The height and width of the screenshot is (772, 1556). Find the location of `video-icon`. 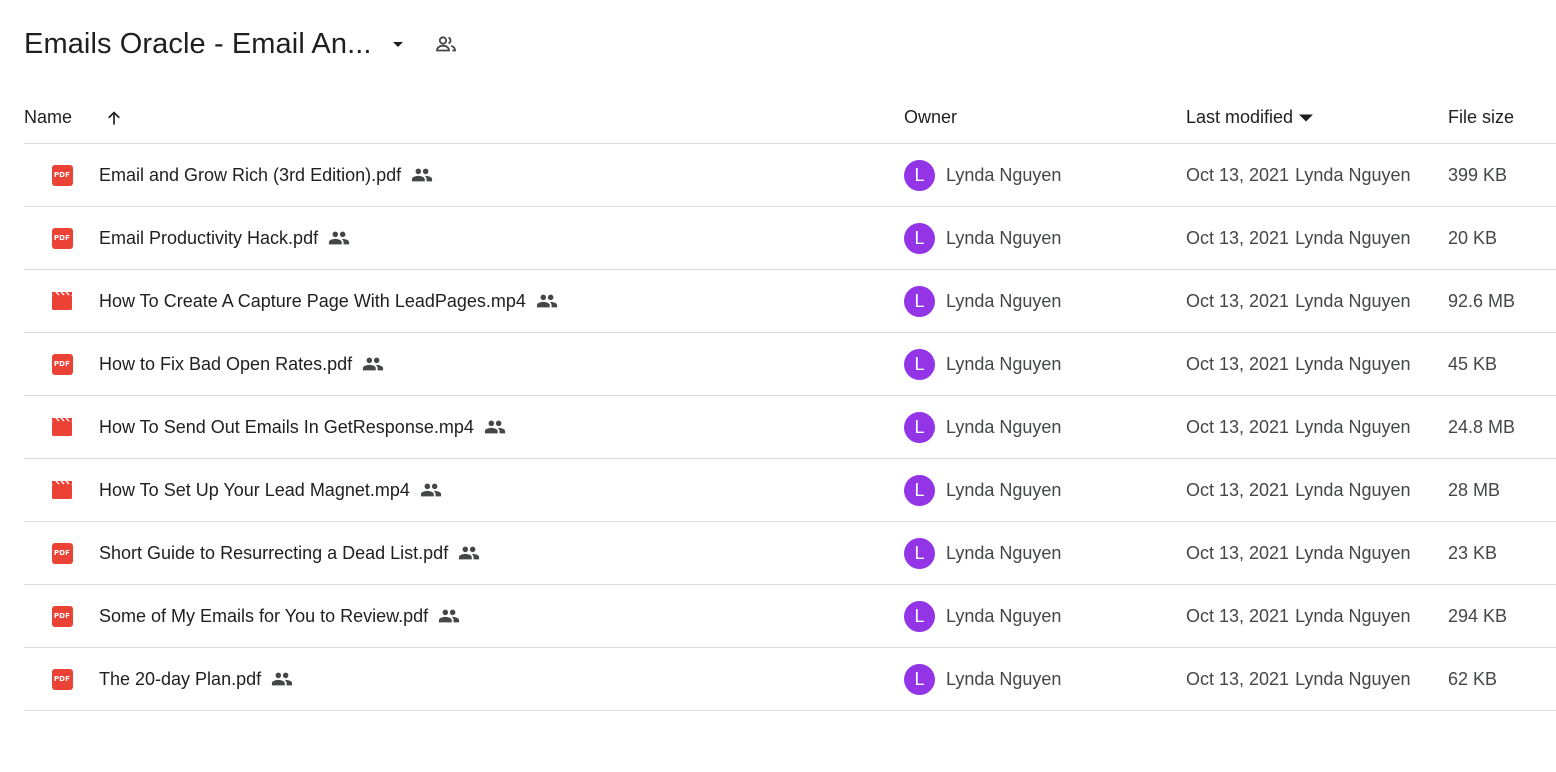

video-icon is located at coordinates (62, 427).